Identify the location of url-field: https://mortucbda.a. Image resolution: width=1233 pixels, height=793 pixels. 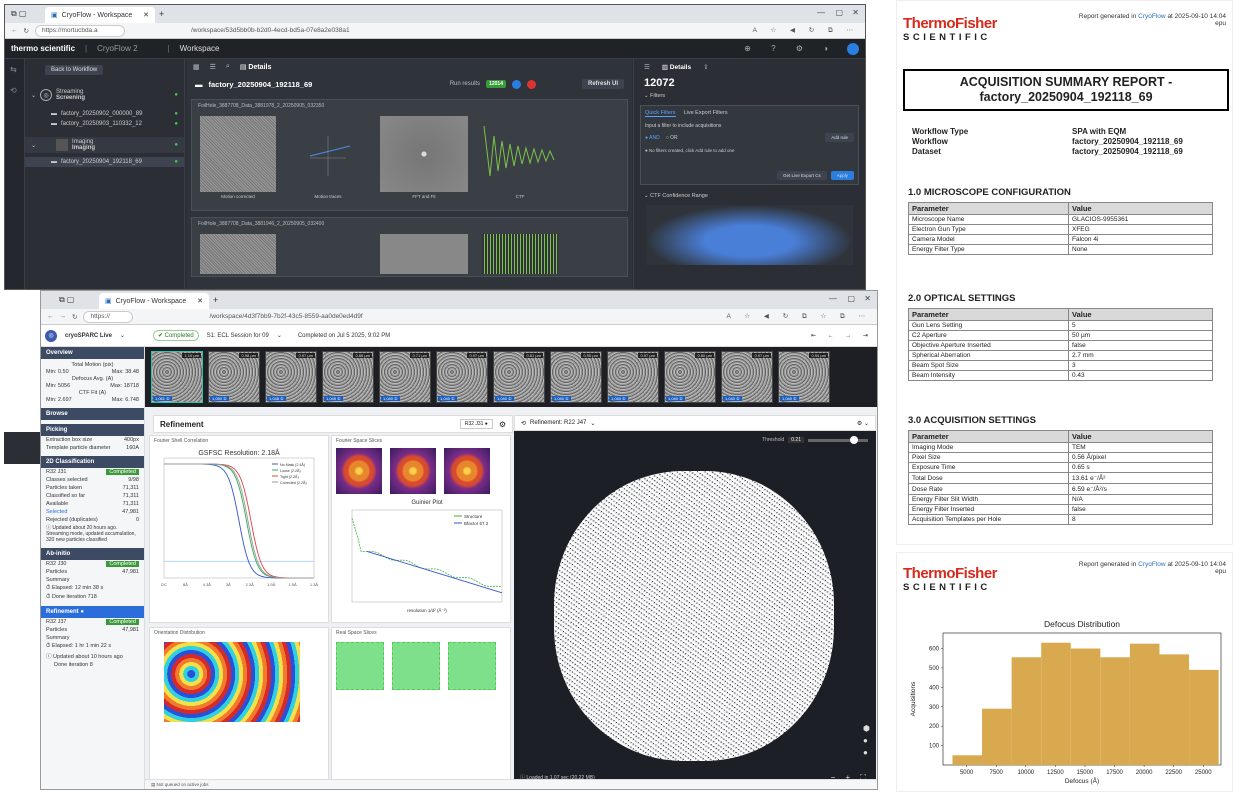
(79, 30).